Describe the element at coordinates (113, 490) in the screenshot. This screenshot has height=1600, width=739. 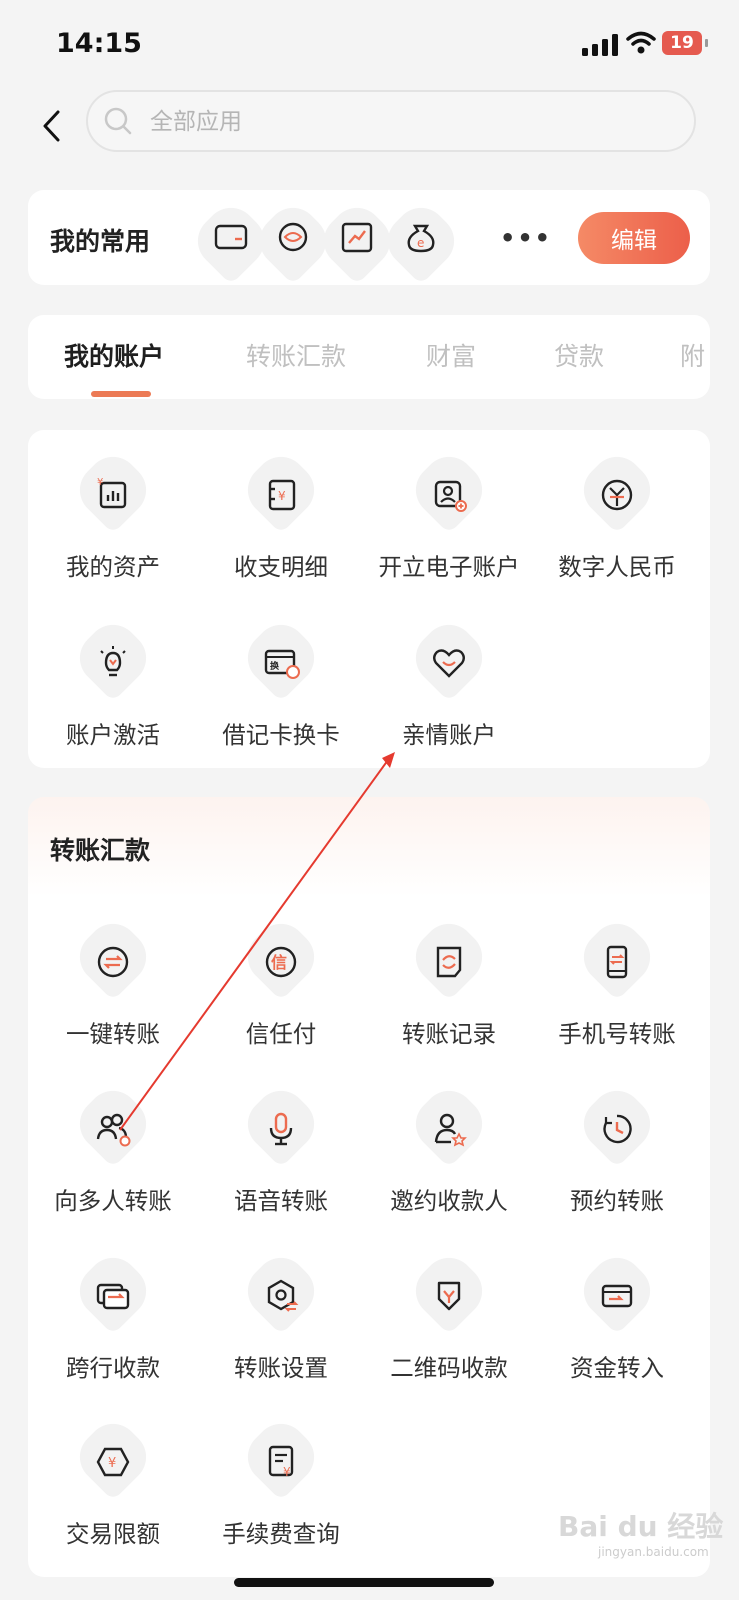
I see `asset-chart-icon: ¥` at that location.